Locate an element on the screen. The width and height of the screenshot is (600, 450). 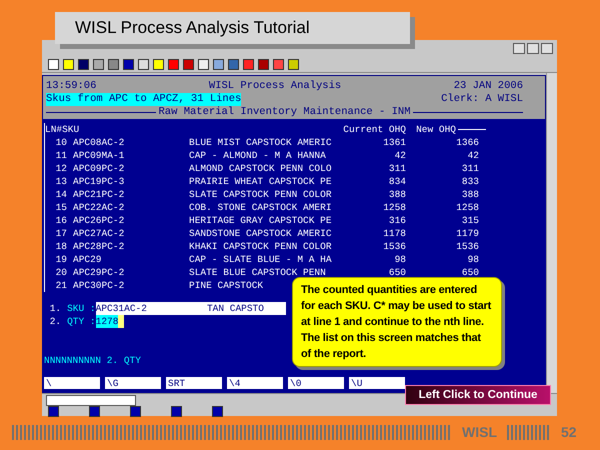
current-qty-cell: 1258 is located at coordinates (394, 207).